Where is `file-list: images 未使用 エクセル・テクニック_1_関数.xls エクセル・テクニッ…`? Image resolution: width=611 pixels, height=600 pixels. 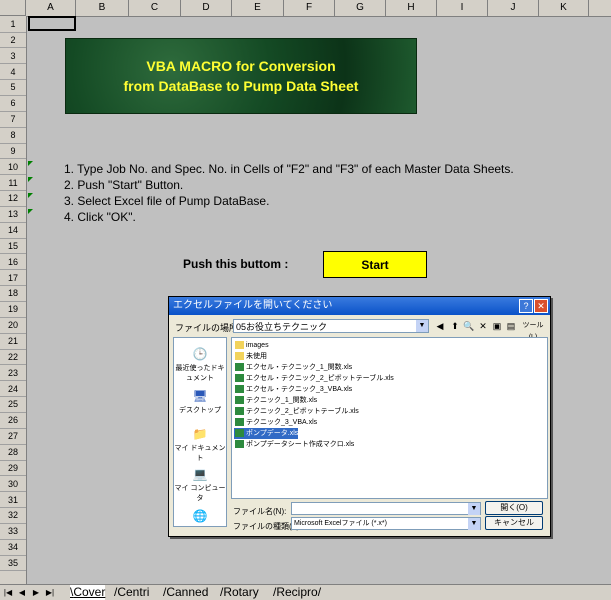
file-list: images 未使用 エクセル・テクニック_1_関数.xls エクセル・テクニッ… is located at coordinates (389, 418).